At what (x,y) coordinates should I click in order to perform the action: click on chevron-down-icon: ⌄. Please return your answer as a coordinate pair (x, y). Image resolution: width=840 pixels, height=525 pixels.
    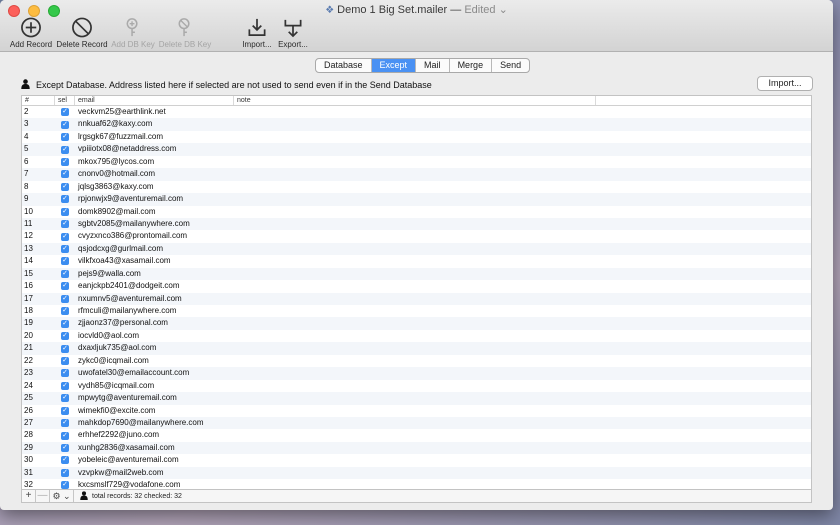
    Looking at the image, I should click on (502, 10).